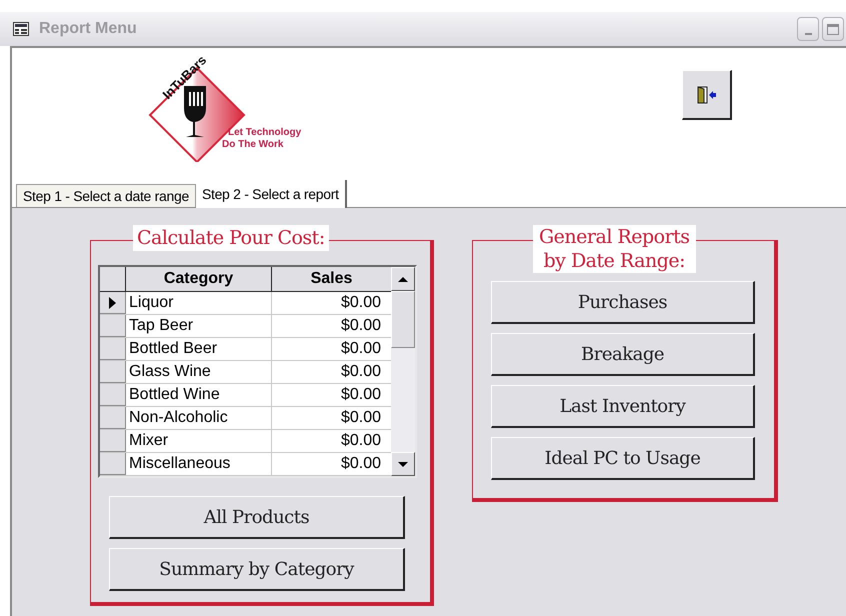  Describe the element at coordinates (623, 458) in the screenshot. I see `report-button: Ideal PC to Usage` at that location.